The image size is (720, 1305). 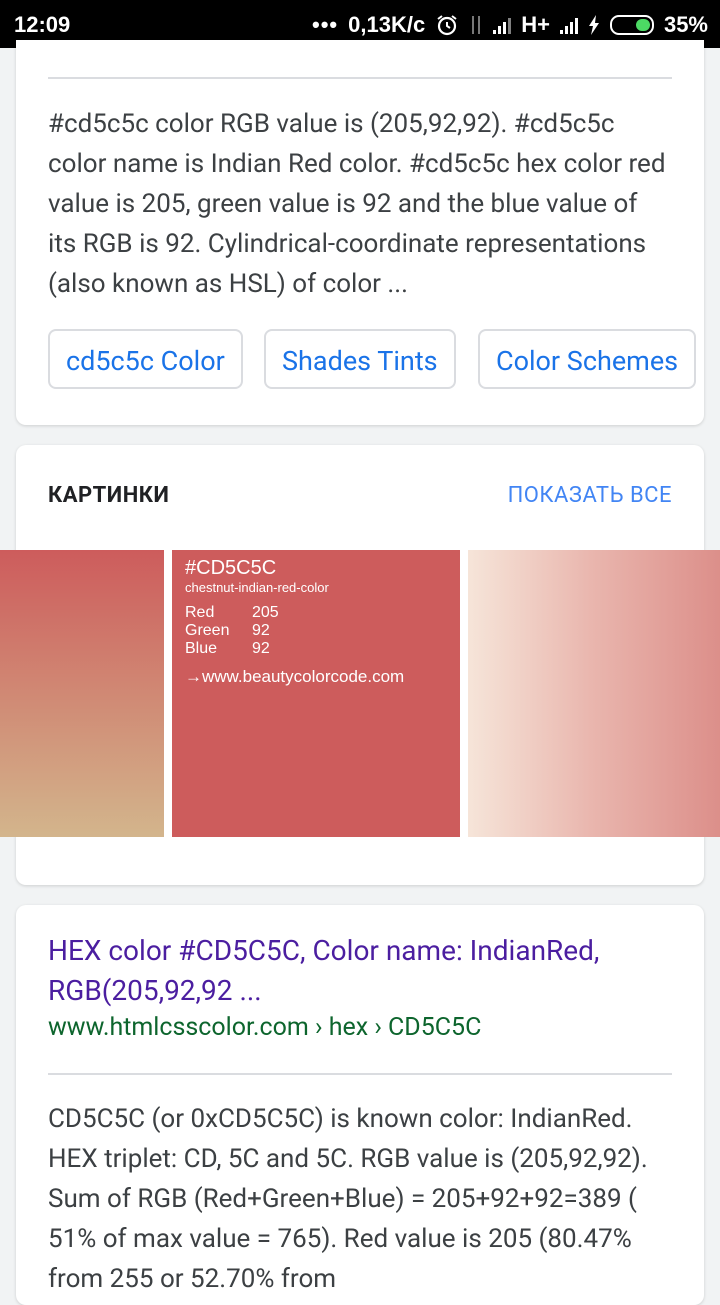 What do you see at coordinates (631, 25) in the screenshot?
I see `battery-icon` at bounding box center [631, 25].